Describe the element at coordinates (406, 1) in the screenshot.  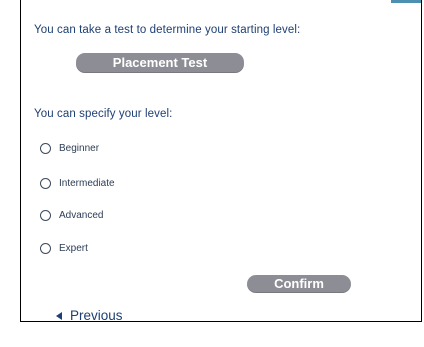
I see `top-accent-bar` at that location.